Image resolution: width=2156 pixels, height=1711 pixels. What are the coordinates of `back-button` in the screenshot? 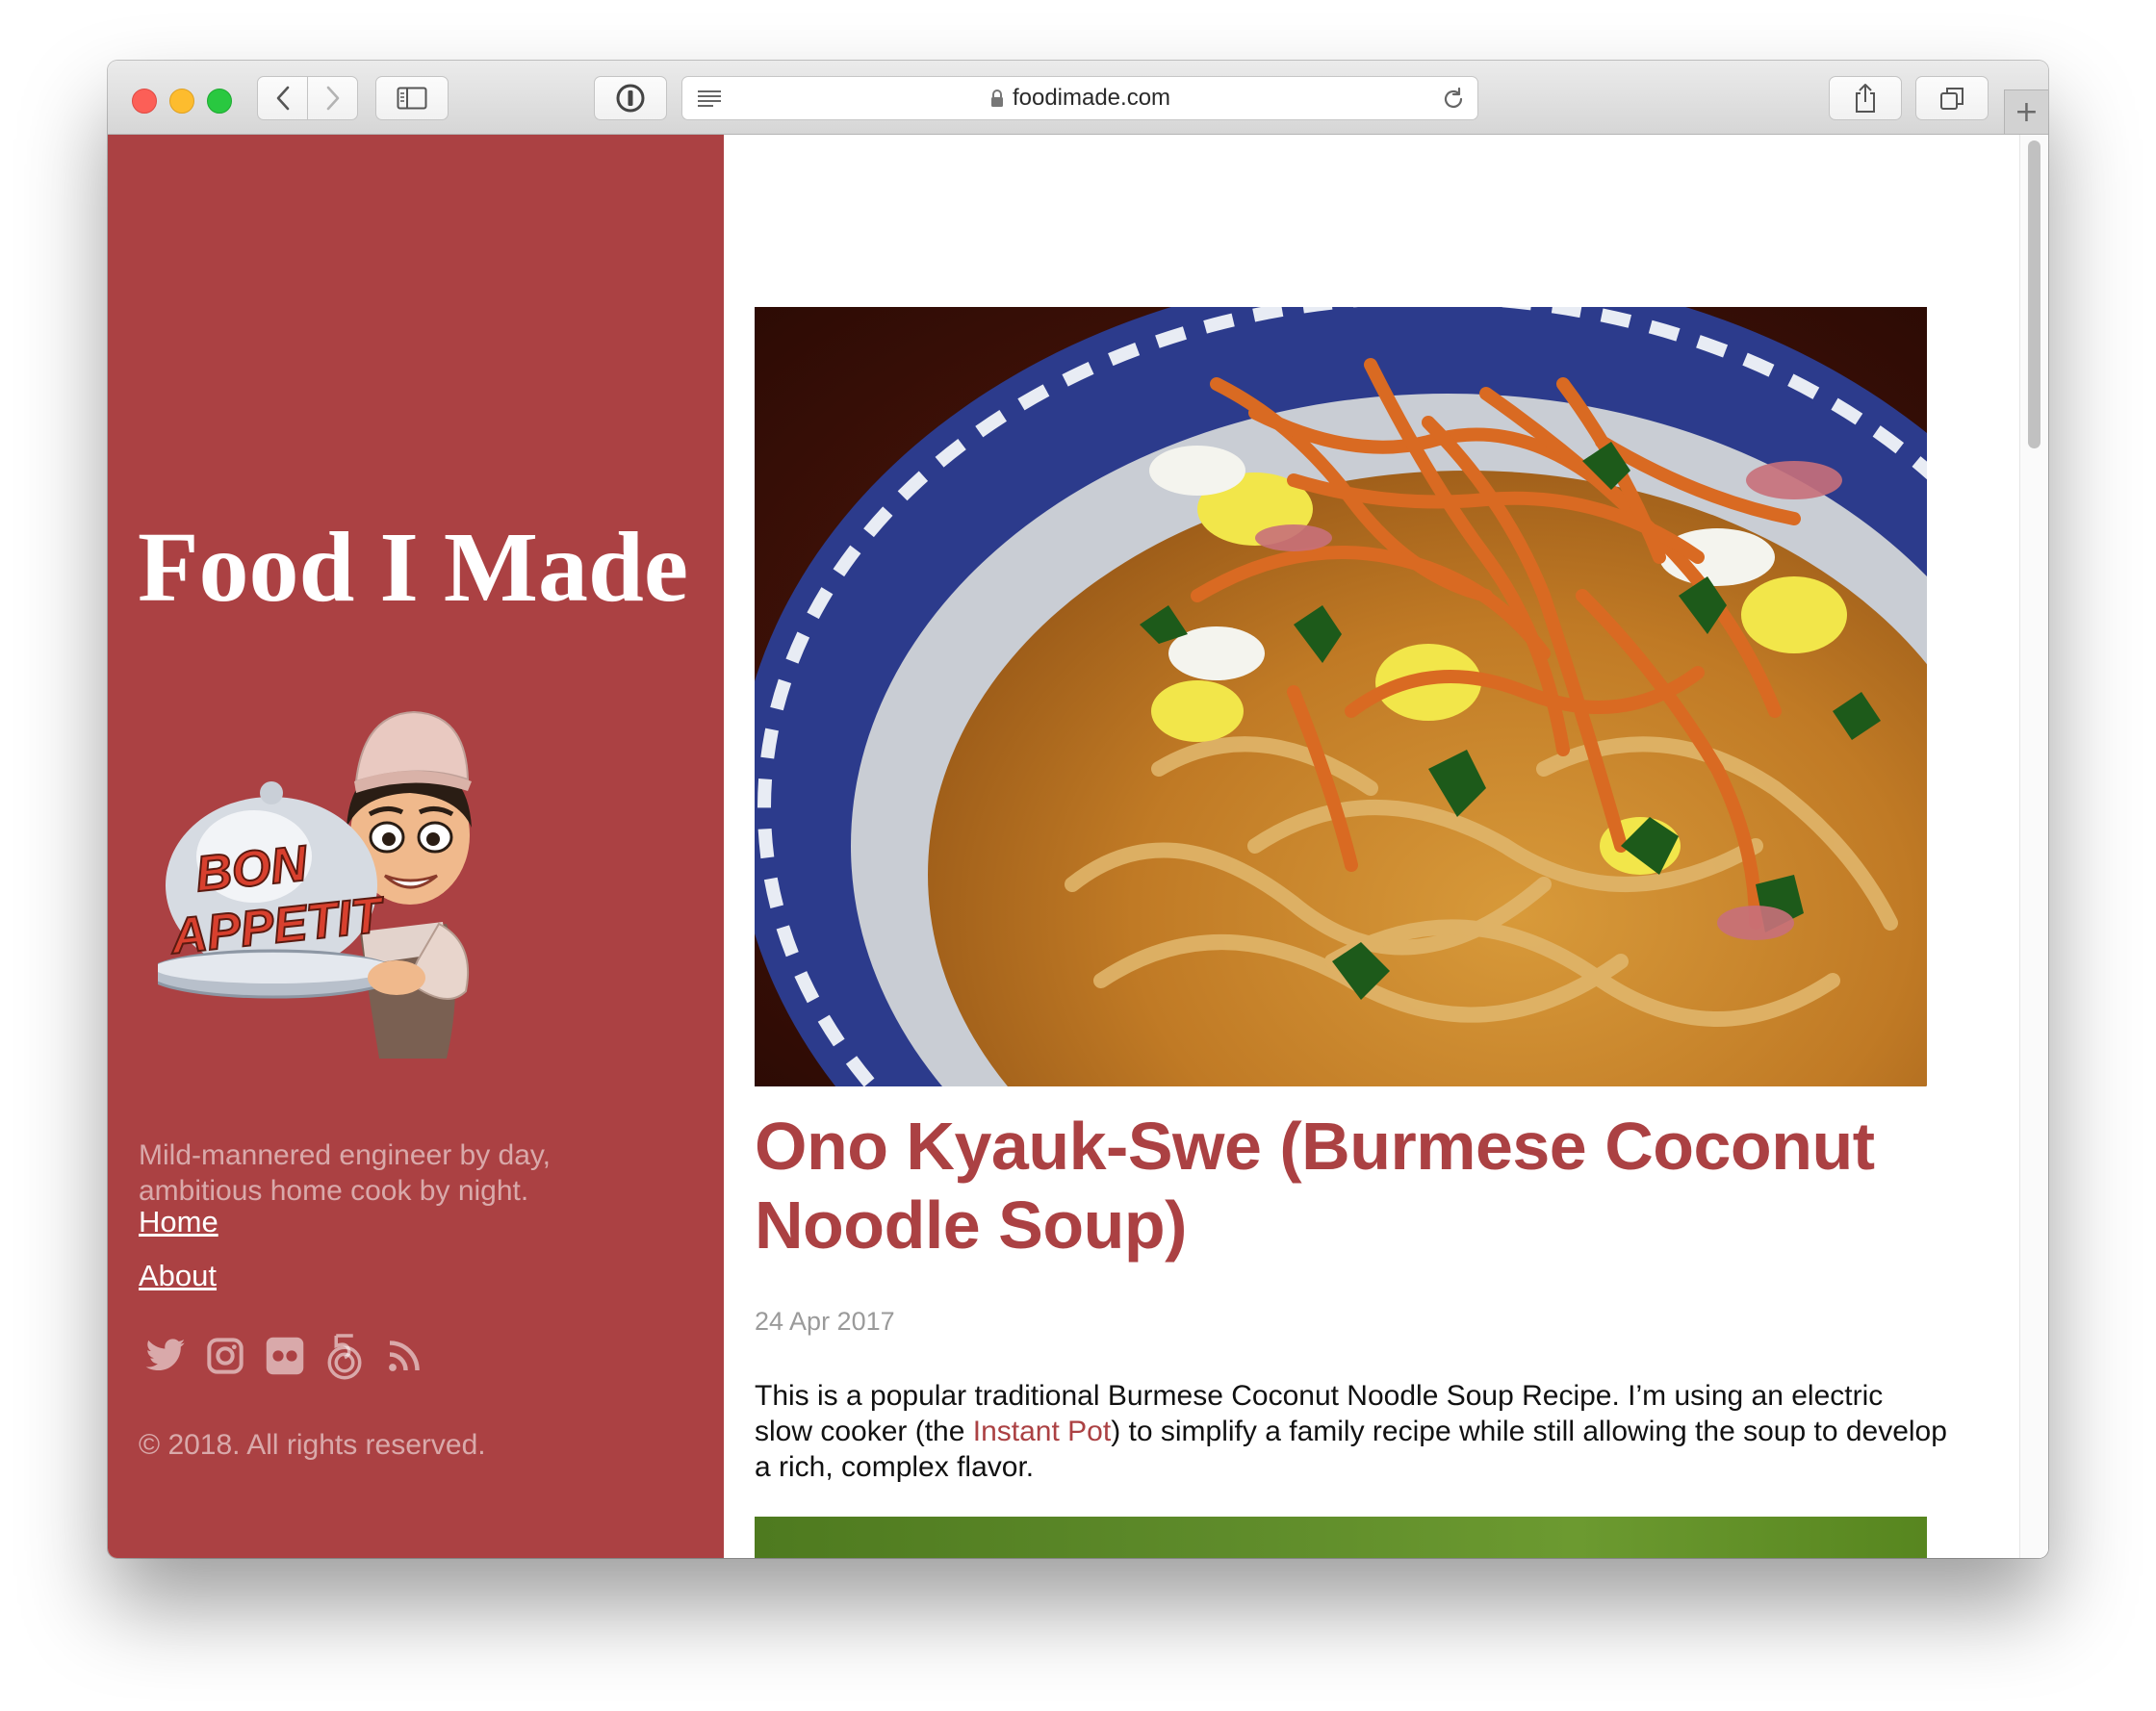 It's located at (282, 98).